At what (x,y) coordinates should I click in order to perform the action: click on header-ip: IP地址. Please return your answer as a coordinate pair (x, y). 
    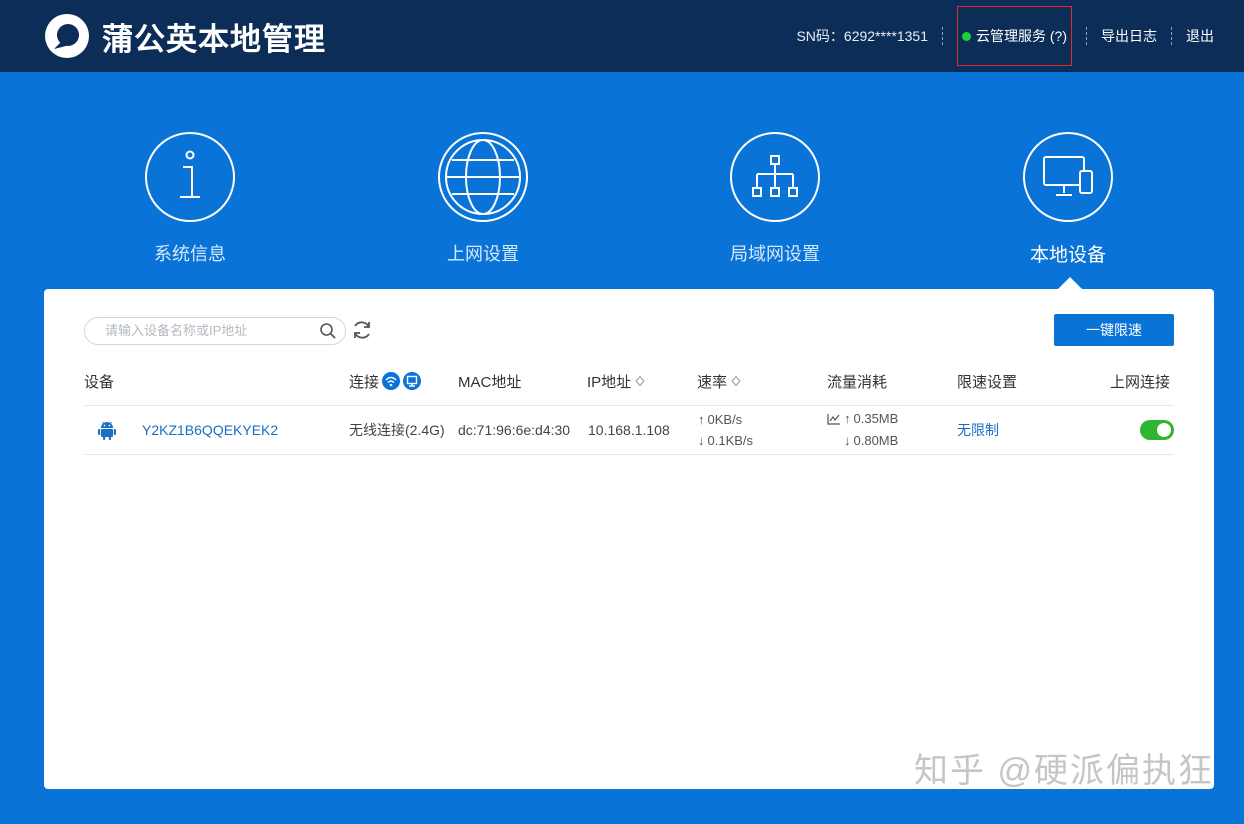
    Looking at the image, I should click on (616, 381).